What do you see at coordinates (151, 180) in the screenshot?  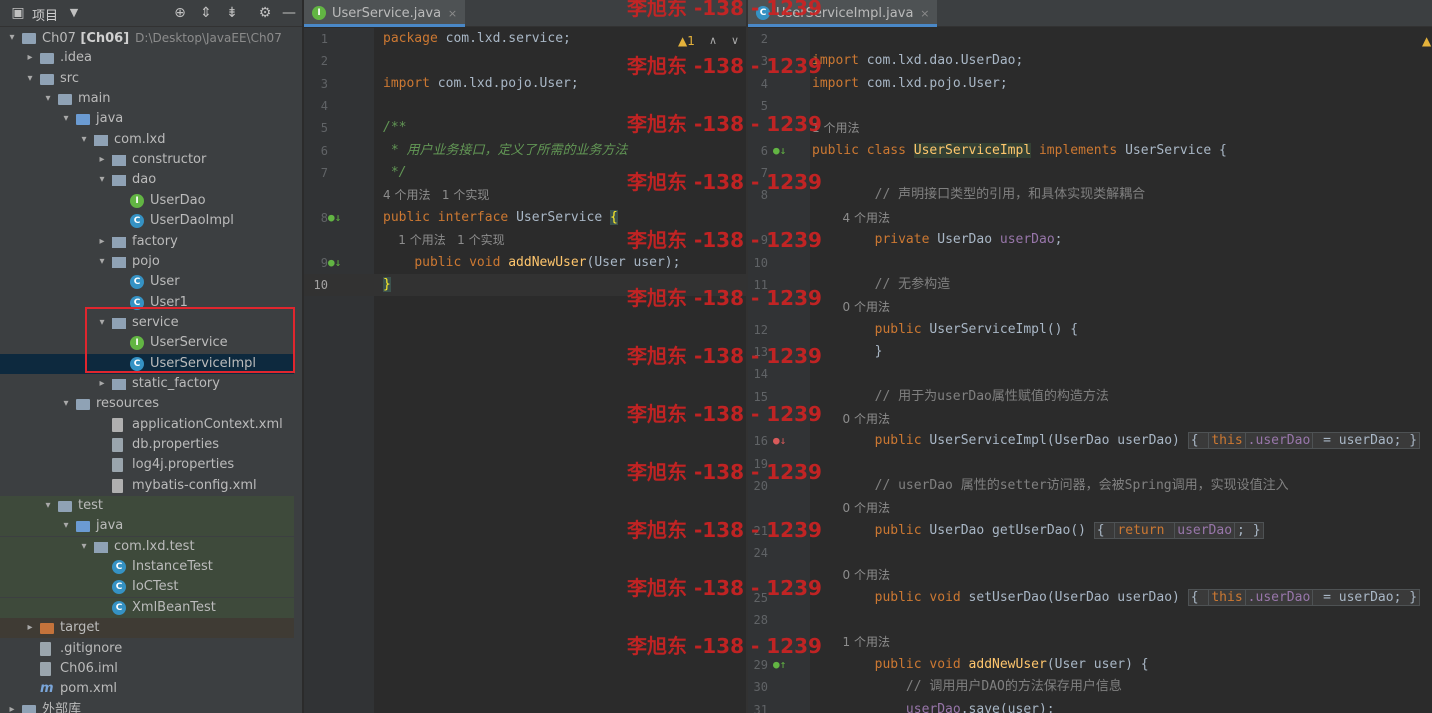 I see `tree-item: ▾ dao` at bounding box center [151, 180].